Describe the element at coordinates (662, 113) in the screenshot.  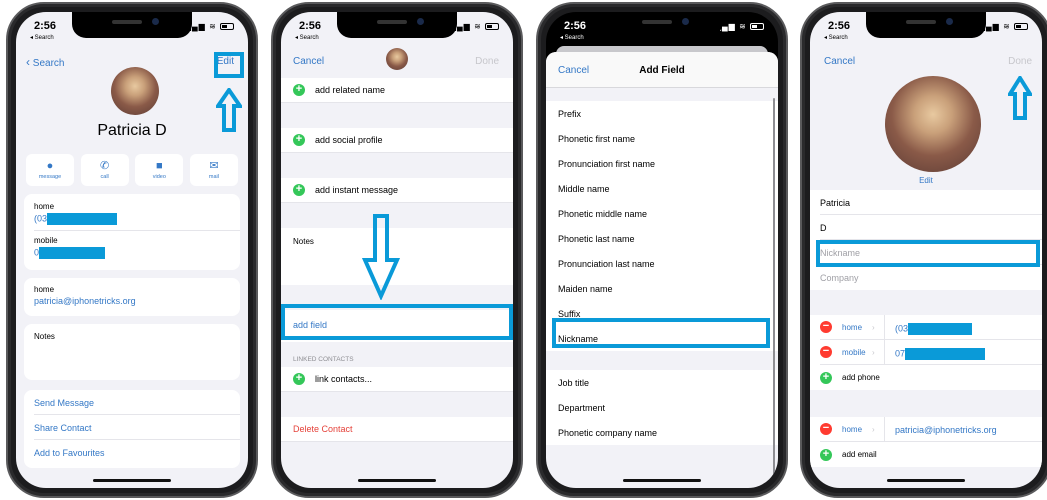
I see `field-option: Prefix` at that location.